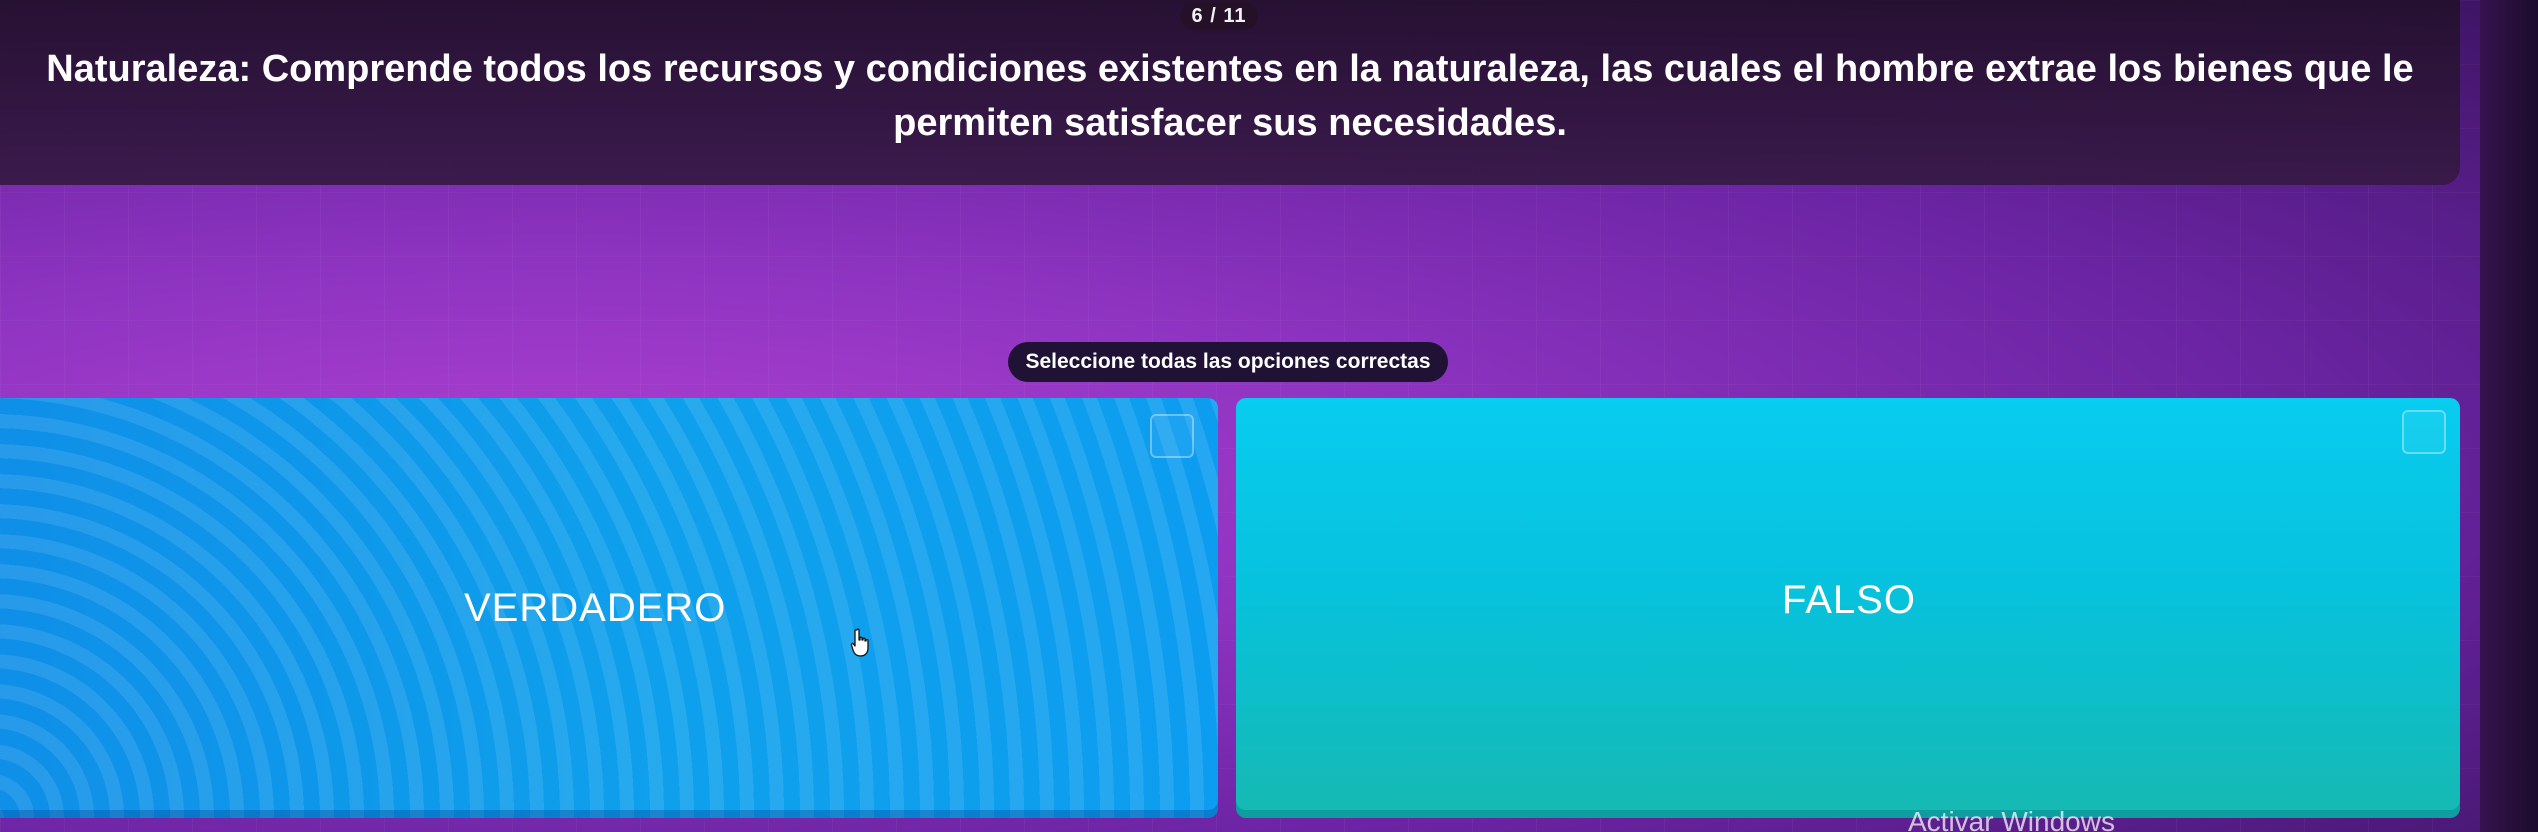  I want to click on answer-label-verdadero: VERDADERO, so click(595, 608).